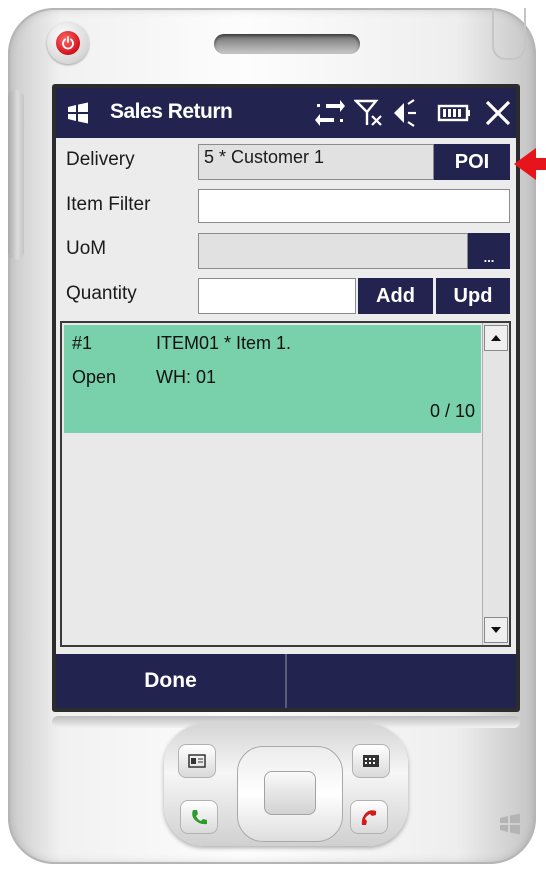 This screenshot has width=546, height=872. I want to click on scroll-down-button, so click(496, 630).